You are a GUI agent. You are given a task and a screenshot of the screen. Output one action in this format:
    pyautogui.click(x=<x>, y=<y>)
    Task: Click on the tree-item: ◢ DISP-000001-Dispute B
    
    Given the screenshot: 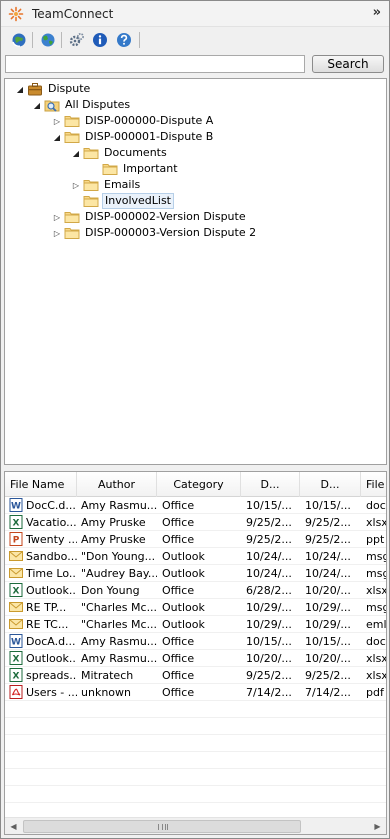 What is the action you would take?
    pyautogui.click(x=133, y=137)
    